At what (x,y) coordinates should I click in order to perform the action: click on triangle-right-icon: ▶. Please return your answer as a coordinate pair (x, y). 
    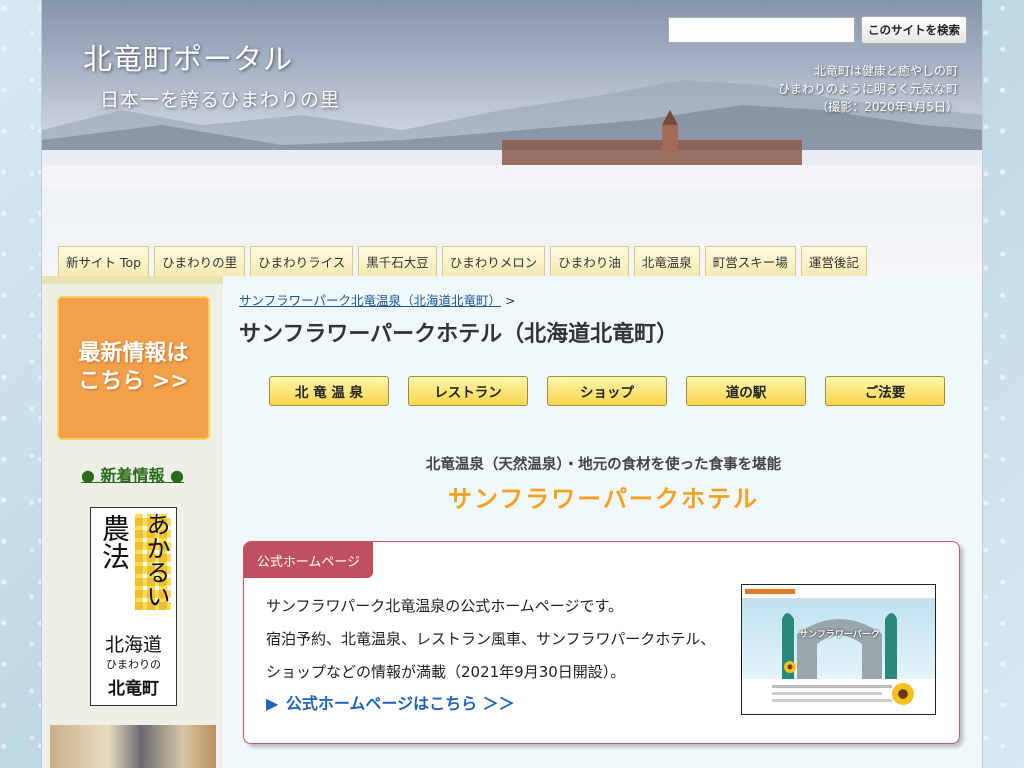
    Looking at the image, I should click on (272, 703).